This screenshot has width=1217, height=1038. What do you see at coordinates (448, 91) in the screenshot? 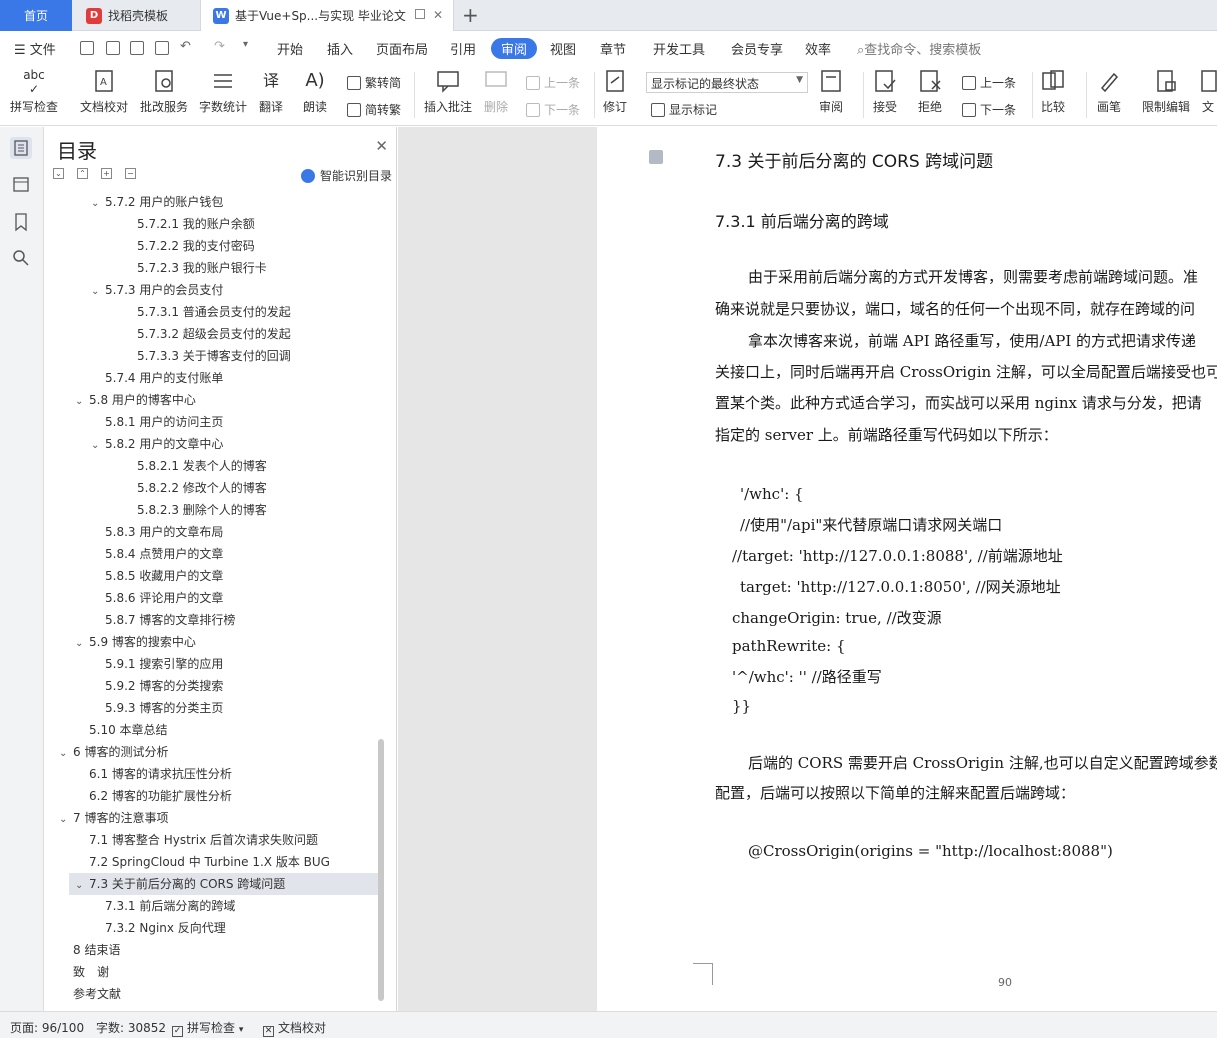
I see `insert-comment-button: 插入批注` at bounding box center [448, 91].